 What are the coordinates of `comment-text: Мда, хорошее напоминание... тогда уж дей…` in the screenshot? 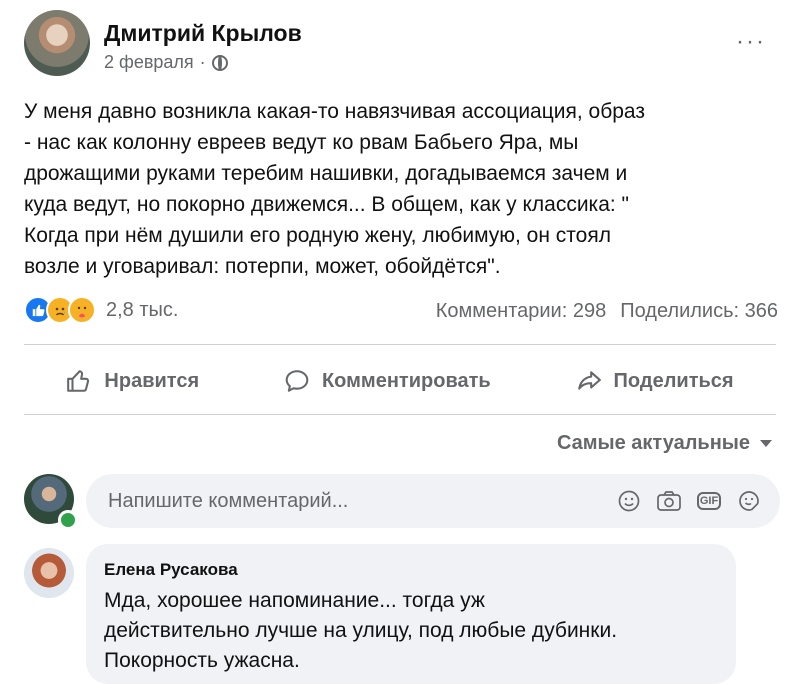 It's located at (361, 630).